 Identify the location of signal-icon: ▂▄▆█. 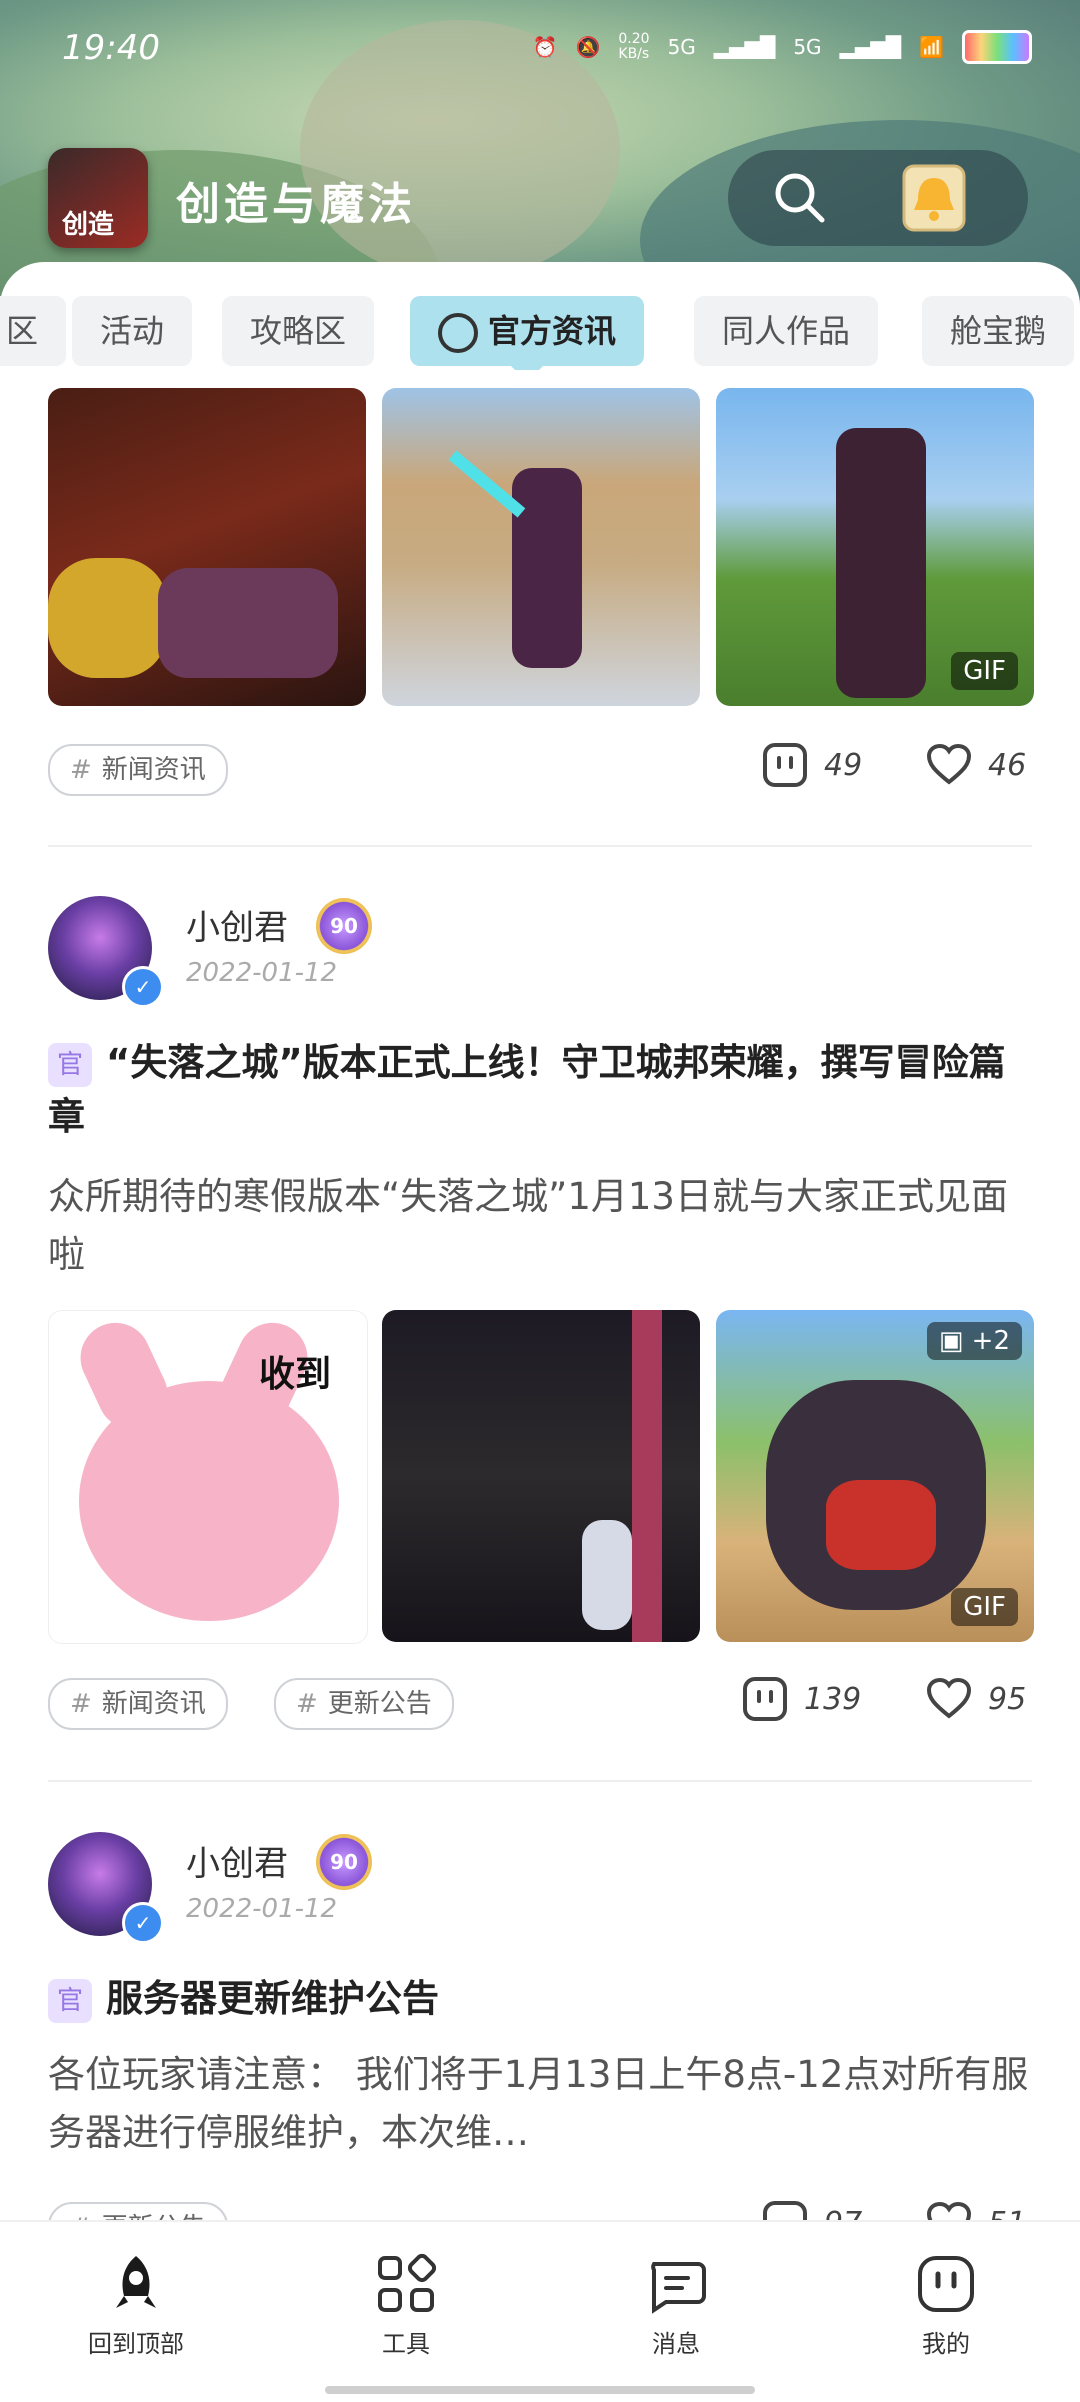
(744, 47).